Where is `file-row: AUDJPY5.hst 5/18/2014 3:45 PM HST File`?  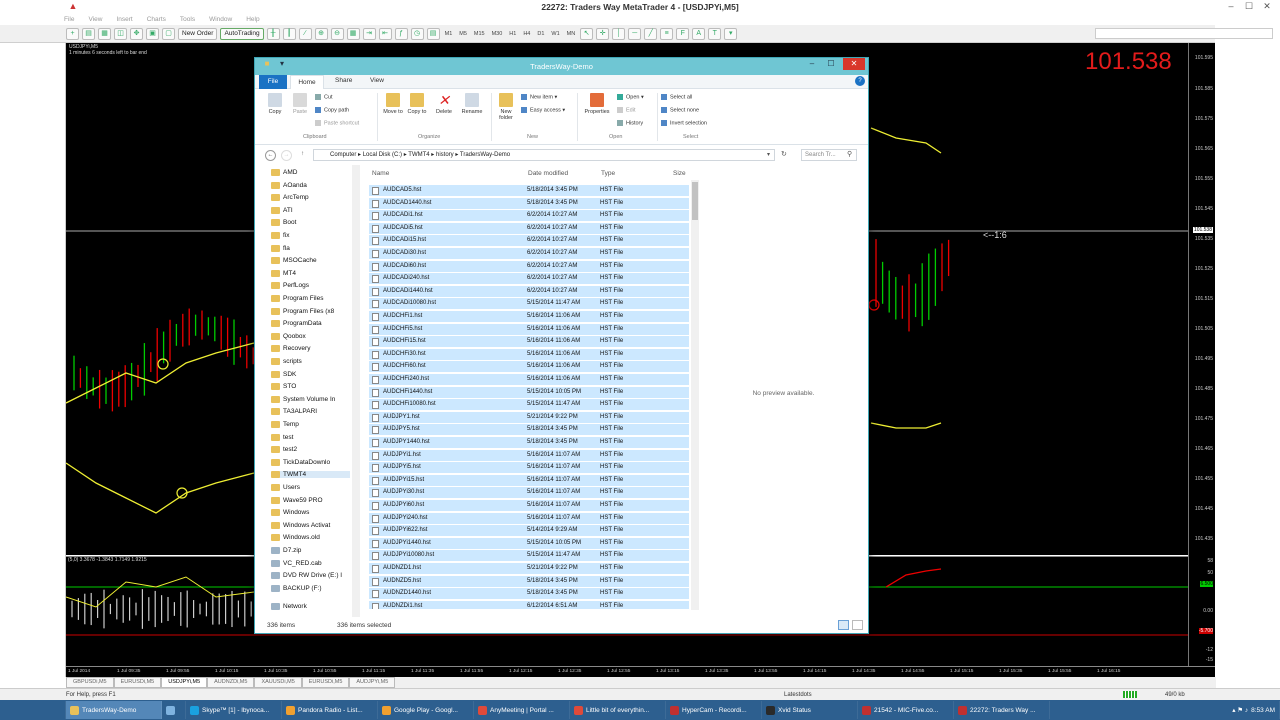 file-row: AUDJPY5.hst 5/18/2014 3:45 PM HST File is located at coordinates (529, 430).